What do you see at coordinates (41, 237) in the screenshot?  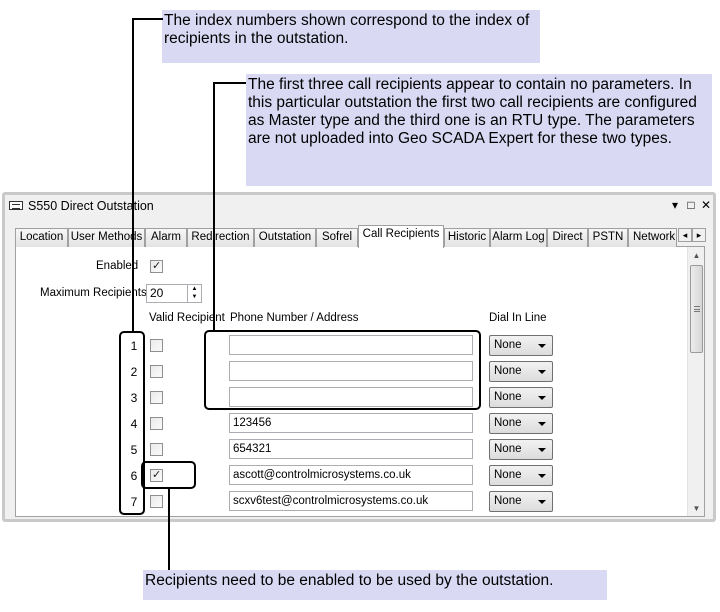 I see `tab-location: Location` at bounding box center [41, 237].